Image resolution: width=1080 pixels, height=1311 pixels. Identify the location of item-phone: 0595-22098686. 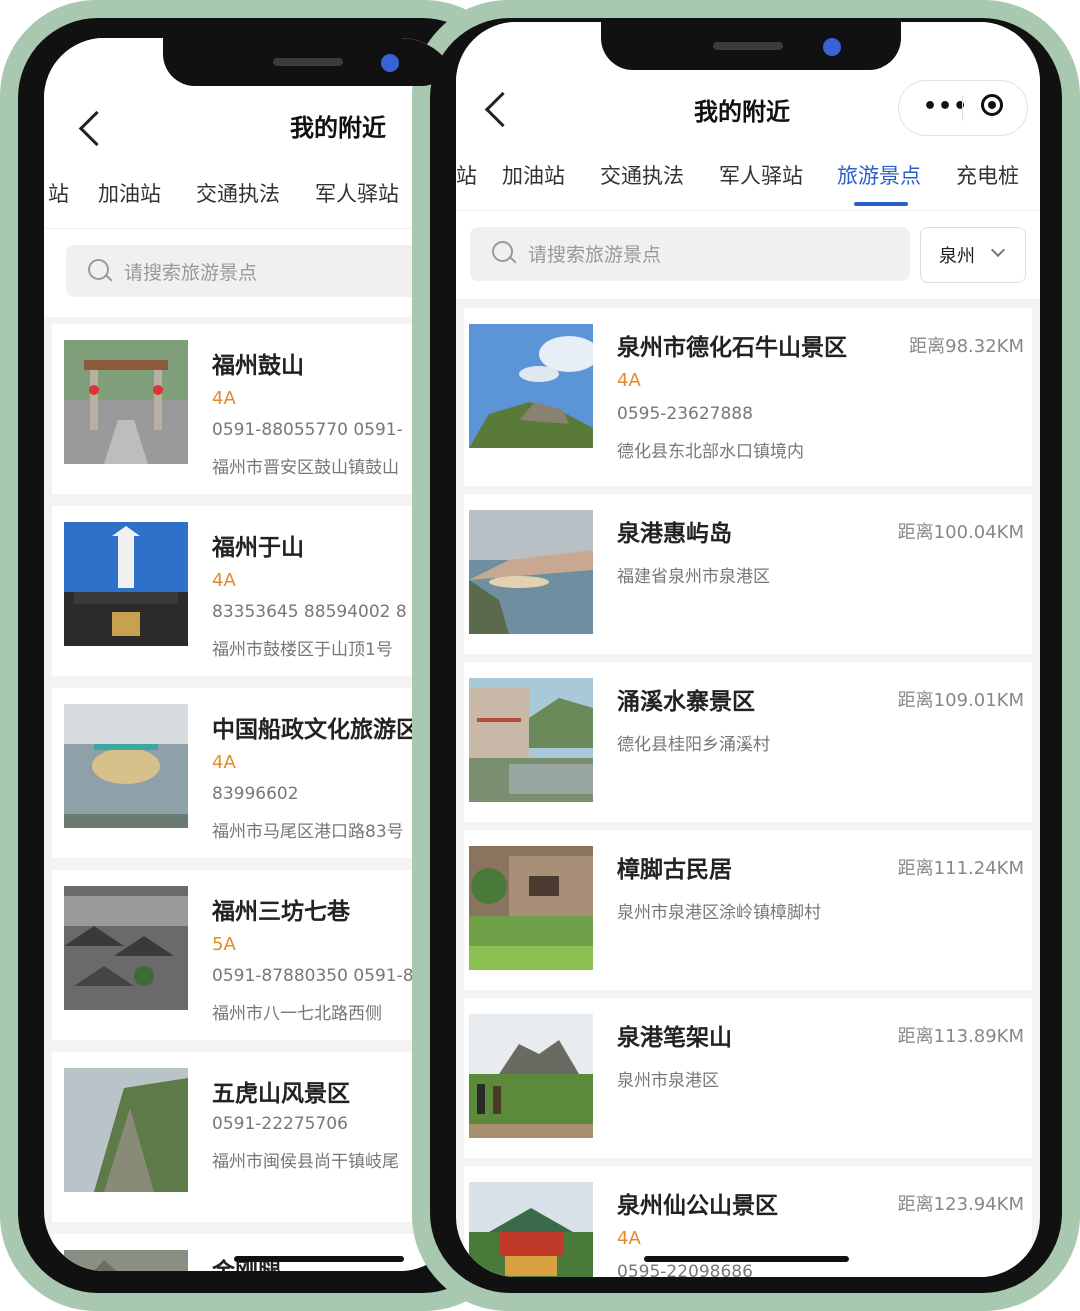
(685, 1269).